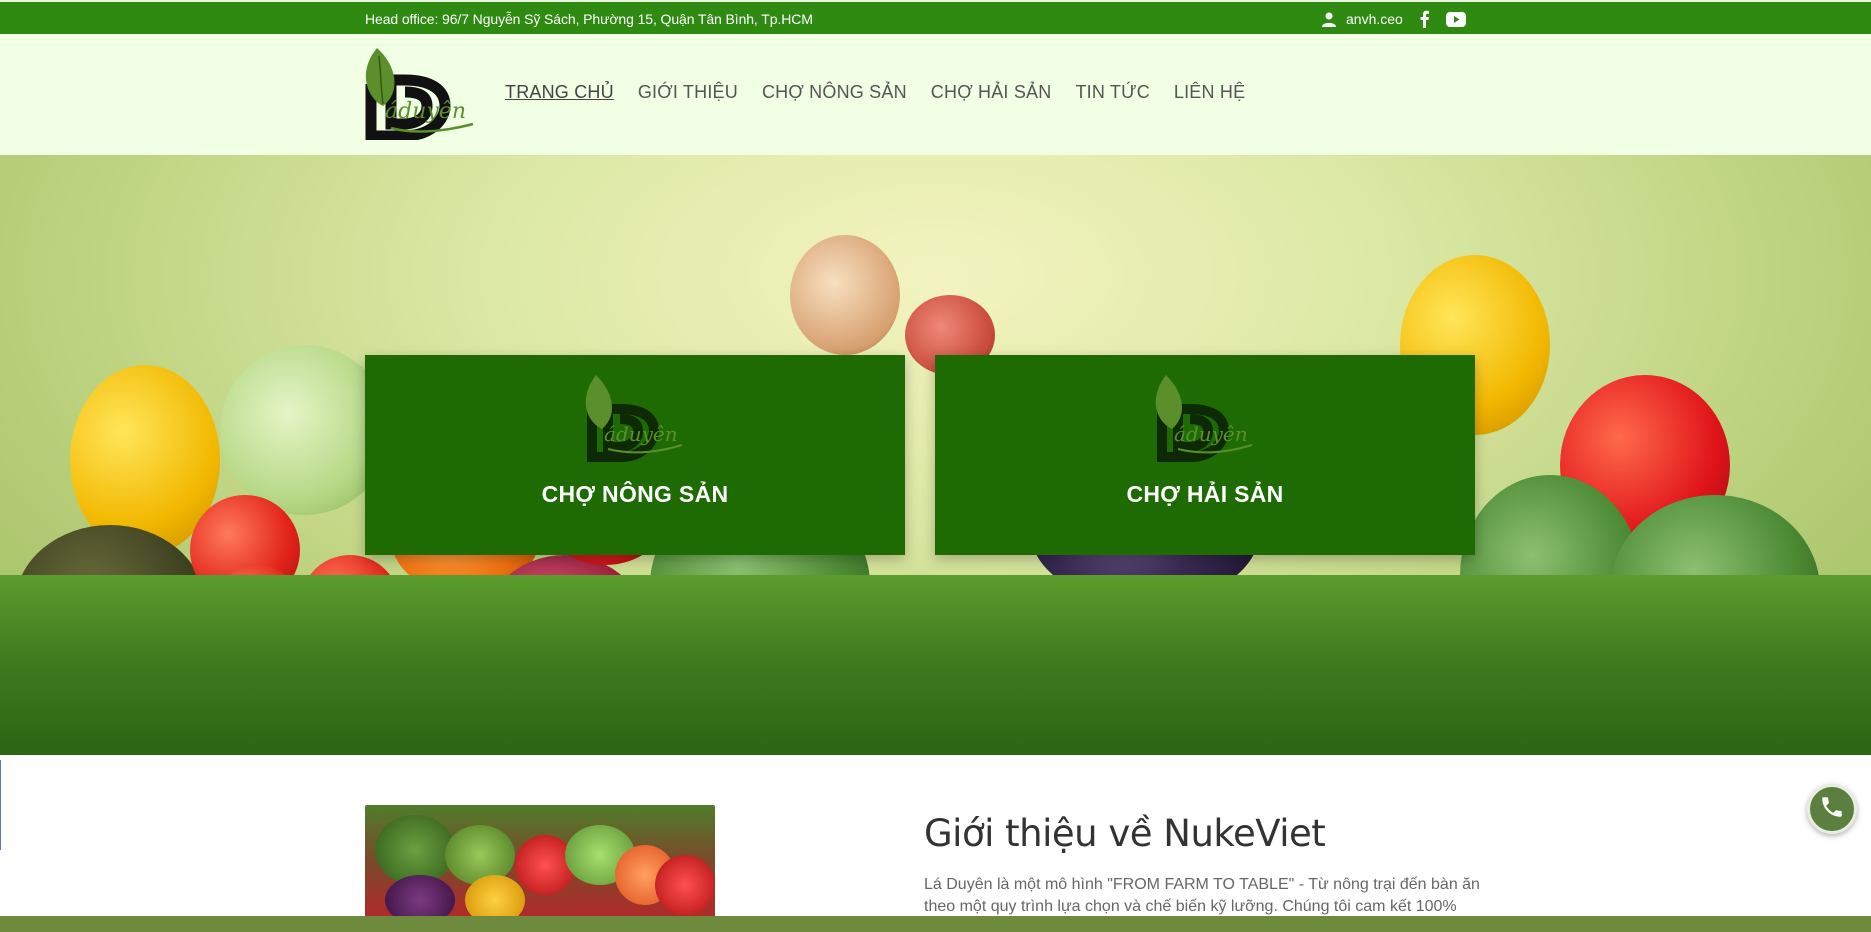 The image size is (1871, 932). Describe the element at coordinates (635, 494) in the screenshot. I see `card-title: CHỢ NÔNG SẢN` at that location.